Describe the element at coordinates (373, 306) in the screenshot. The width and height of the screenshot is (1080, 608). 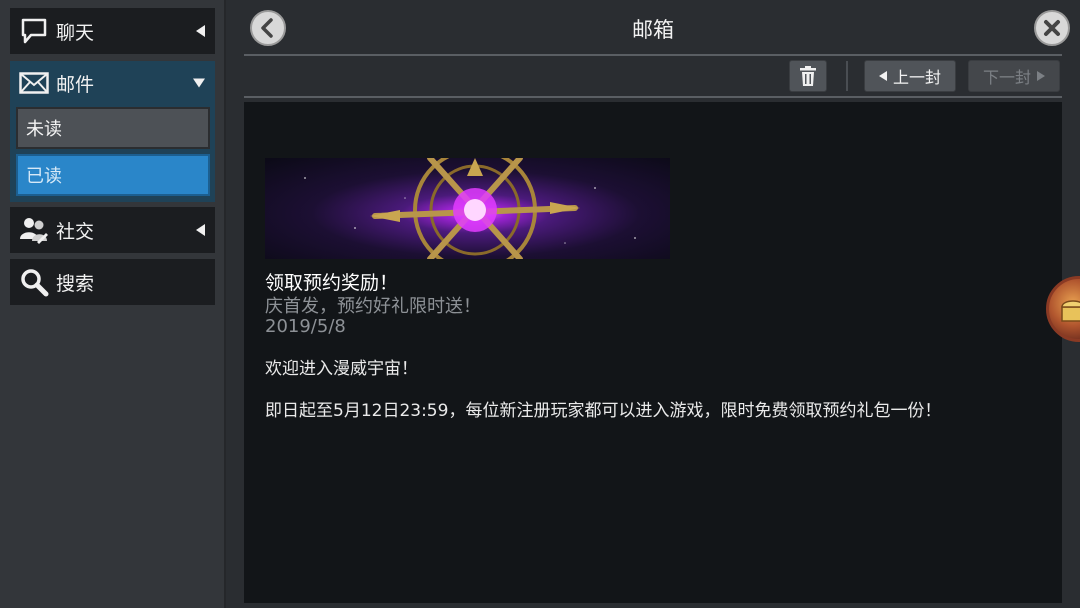
I see `mail-subtitle: 庆首发，预约好礼限时送！` at that location.